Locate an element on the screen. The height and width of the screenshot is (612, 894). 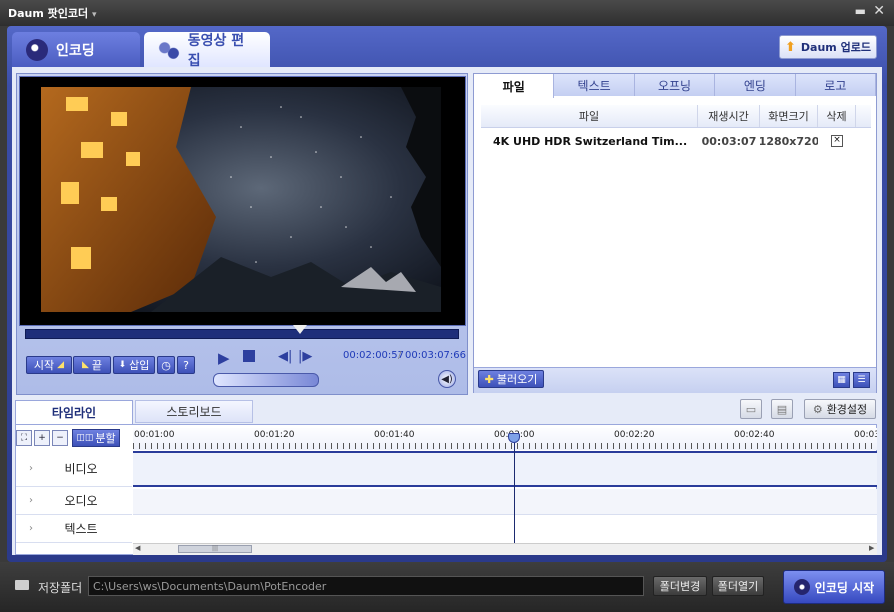
seek-handle is located at coordinates (300, 329).